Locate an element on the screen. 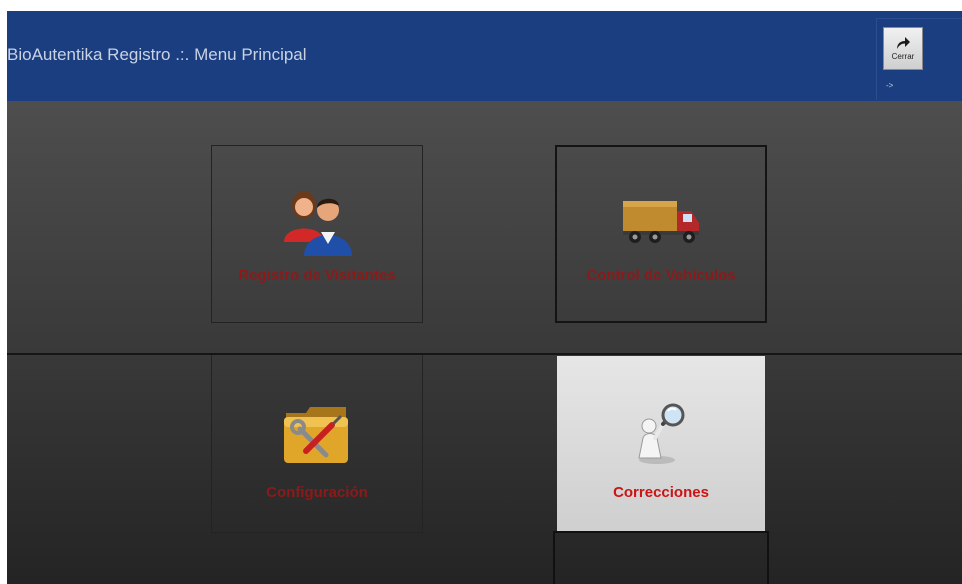  magnifier-figure-icon is located at coordinates (661, 433).